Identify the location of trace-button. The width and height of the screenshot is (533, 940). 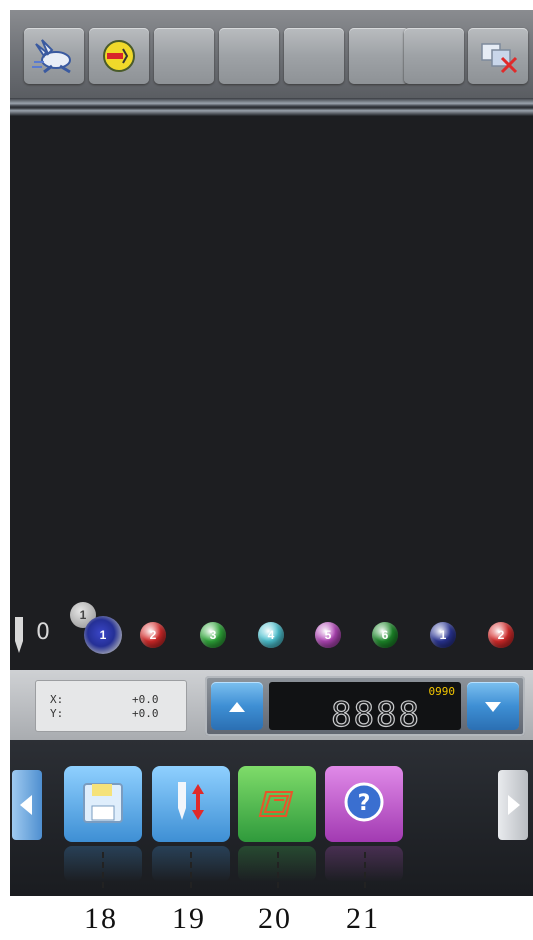
(277, 824).